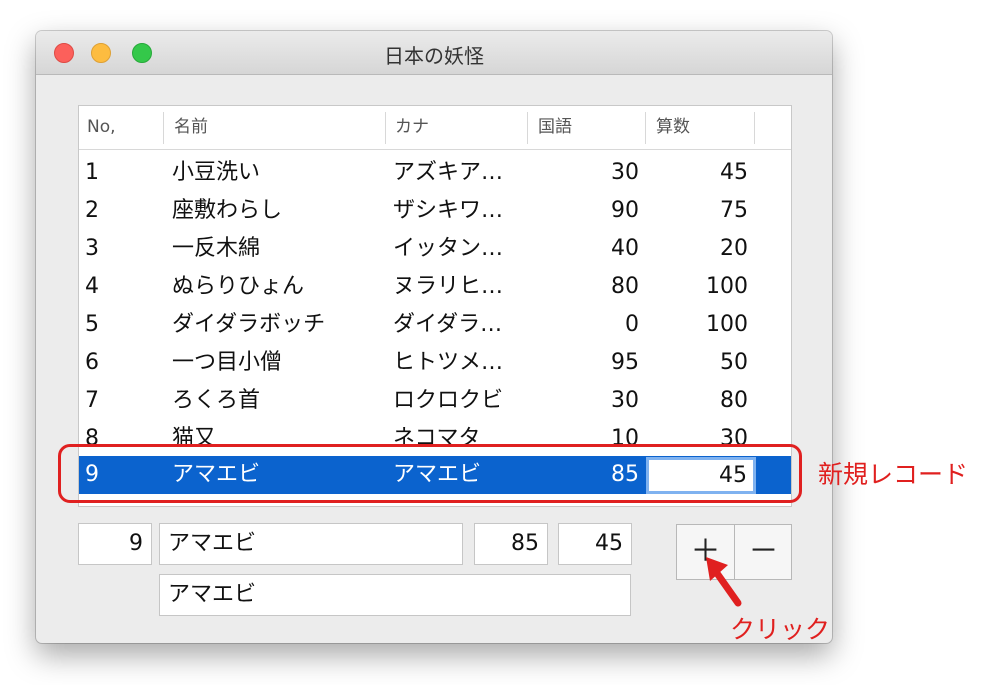 Image resolution: width=1001 pixels, height=685 pixels. I want to click on kana-field: アマエビ, so click(395, 595).